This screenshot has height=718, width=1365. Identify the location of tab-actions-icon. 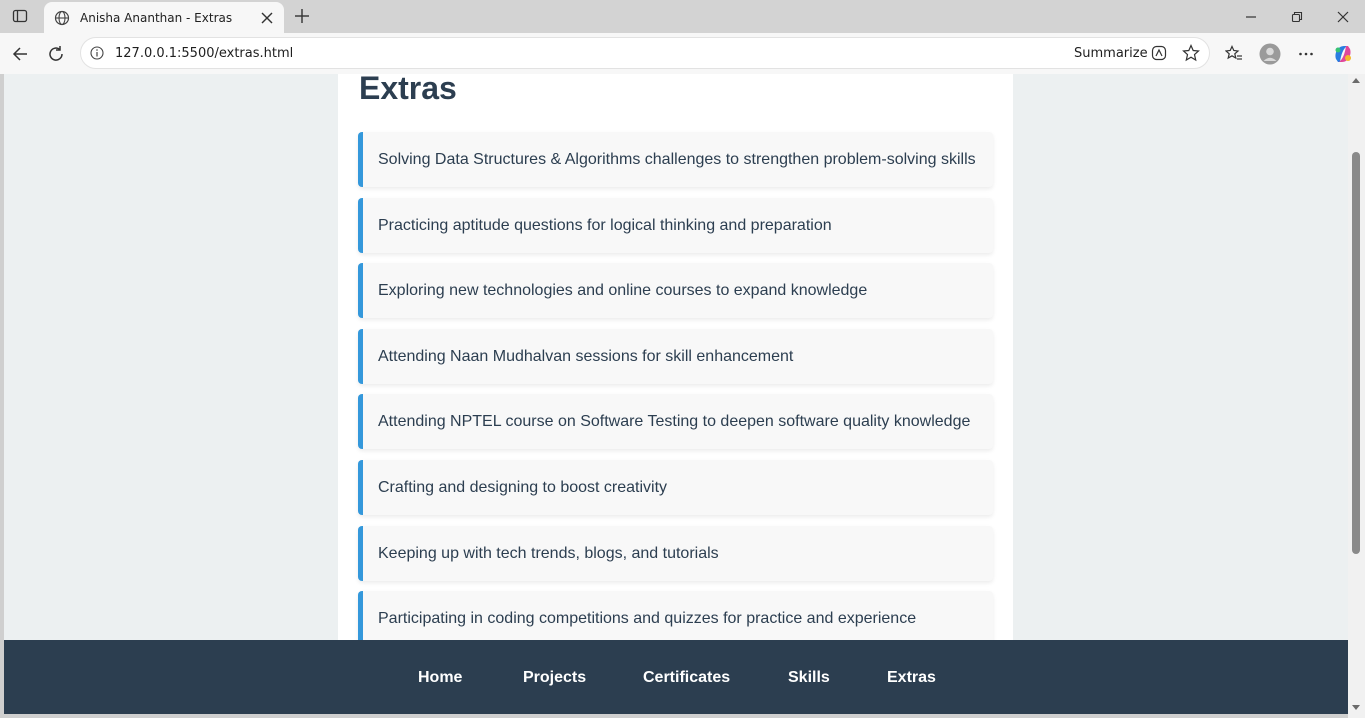
(20, 16).